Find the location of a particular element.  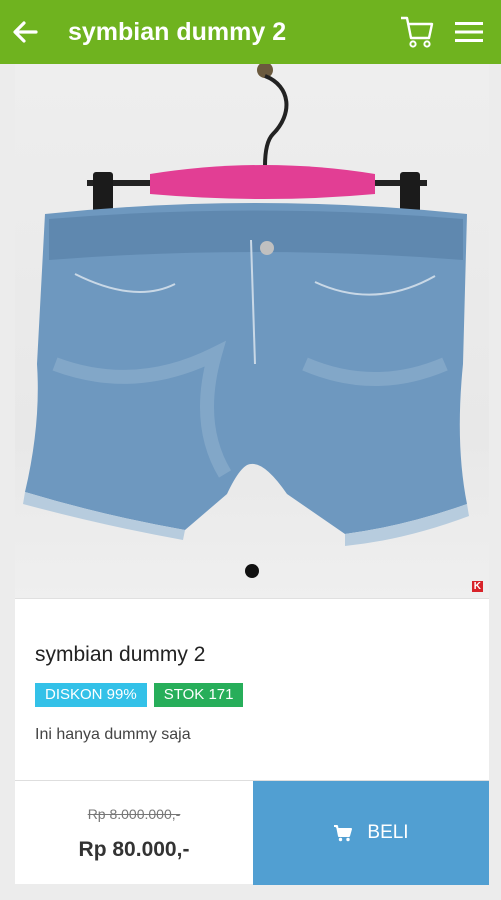

app-bar: symbian dummy 2 is located at coordinates (250, 32).